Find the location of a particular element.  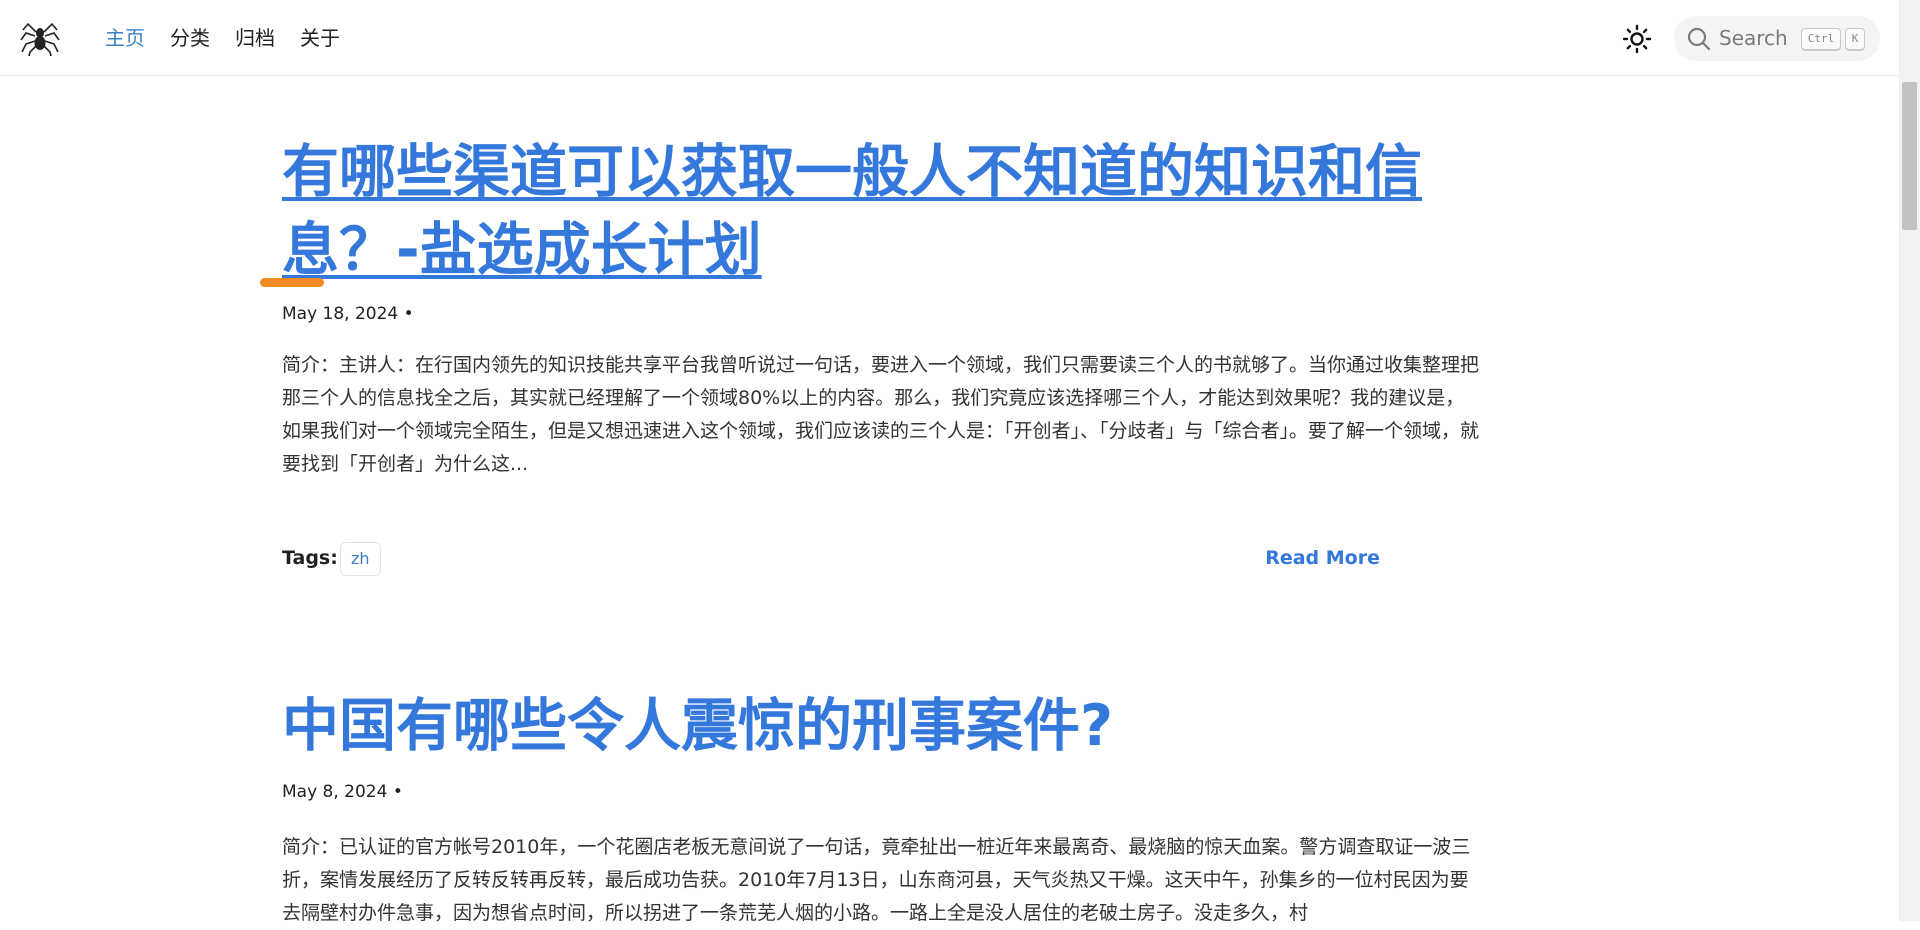

post-title-link: 有哪些渠道可以获取一般人不知道的知识和信息？-盐选成长计划 is located at coordinates (857, 211).